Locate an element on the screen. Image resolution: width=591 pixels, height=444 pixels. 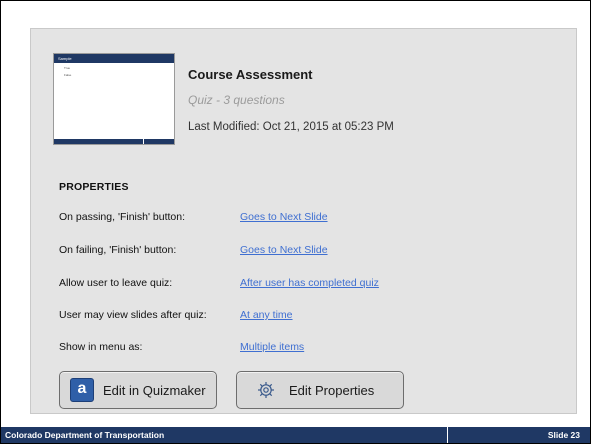
thumbnail-footer-divider is located at coordinates (143, 141).